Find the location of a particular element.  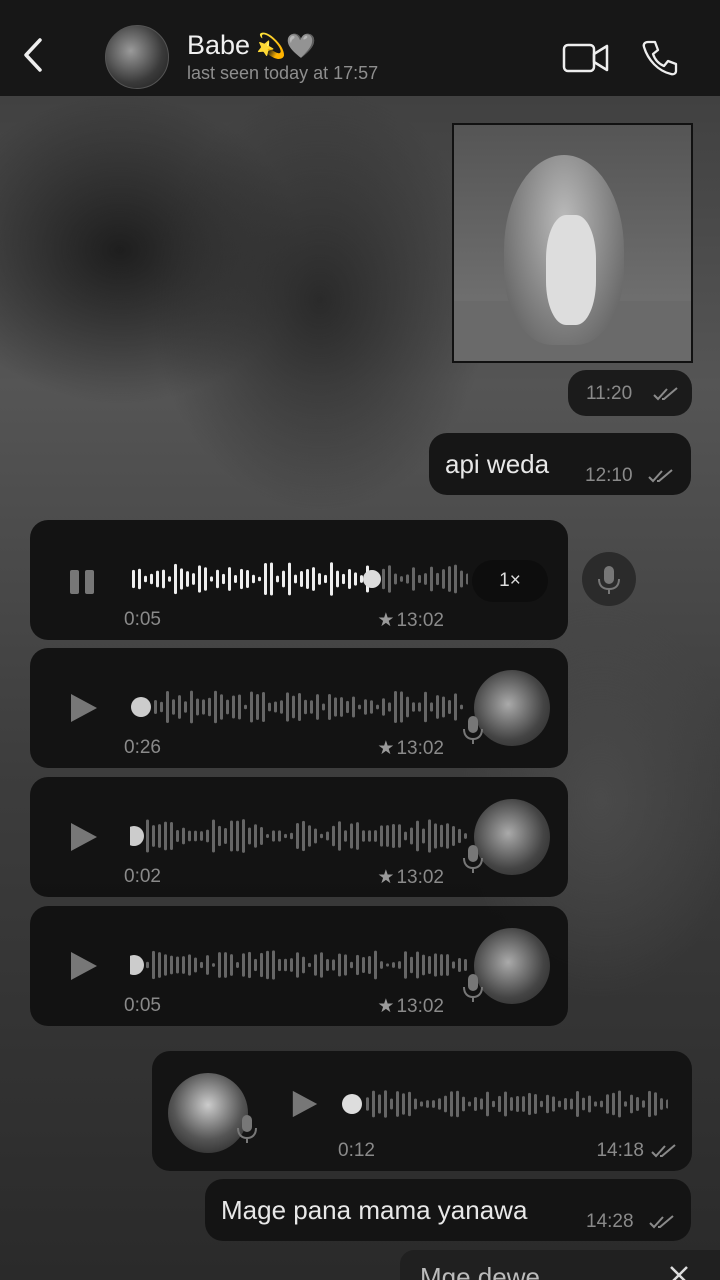

voice-message: 0:26 ★ 13:02 is located at coordinates (299, 708).